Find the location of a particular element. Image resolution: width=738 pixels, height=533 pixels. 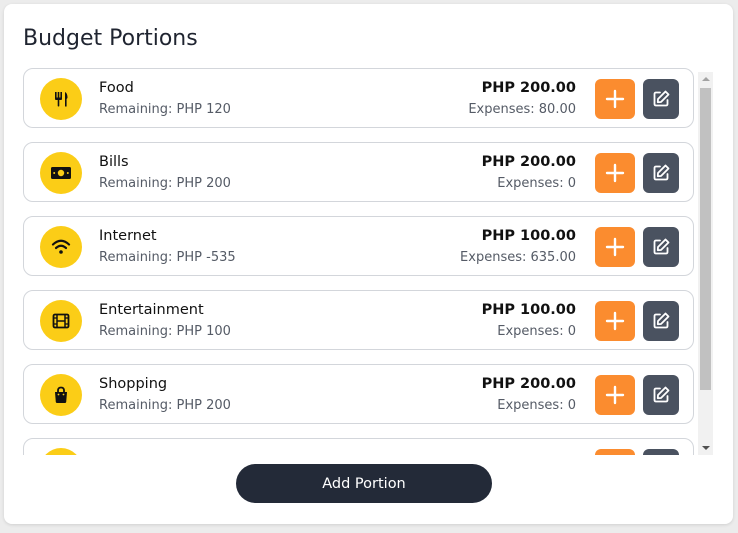

portion-remaining: Remaining: PHP 120 is located at coordinates (165, 109).